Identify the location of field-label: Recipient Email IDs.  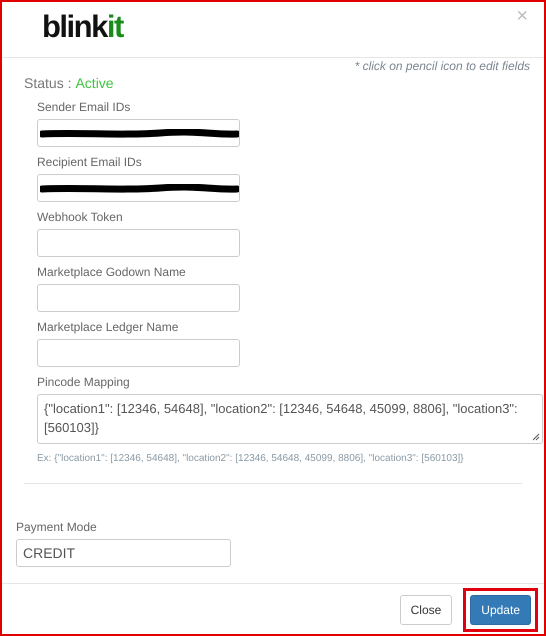
(89, 162).